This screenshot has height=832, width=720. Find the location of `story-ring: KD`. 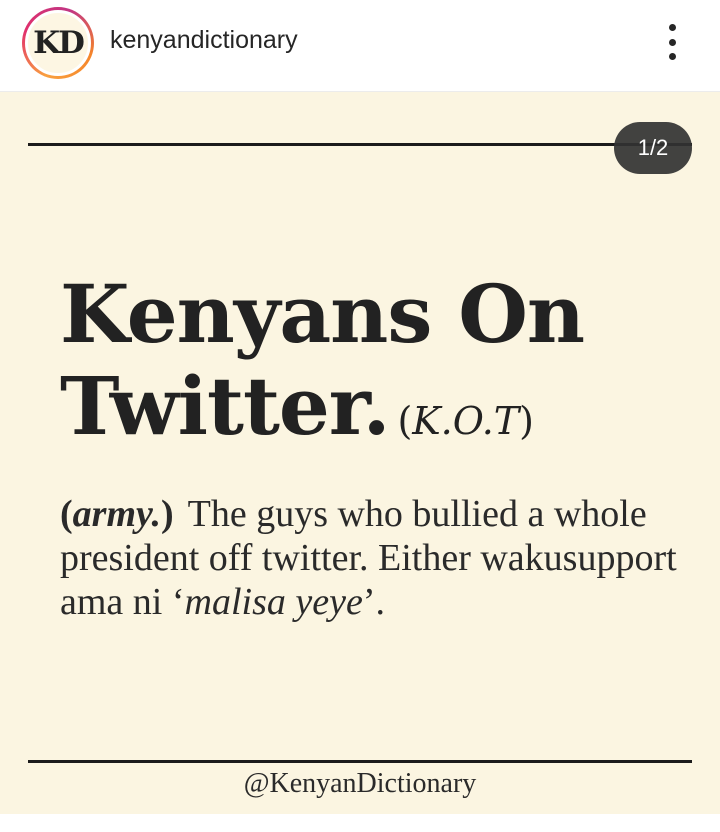

story-ring: KD is located at coordinates (58, 43).